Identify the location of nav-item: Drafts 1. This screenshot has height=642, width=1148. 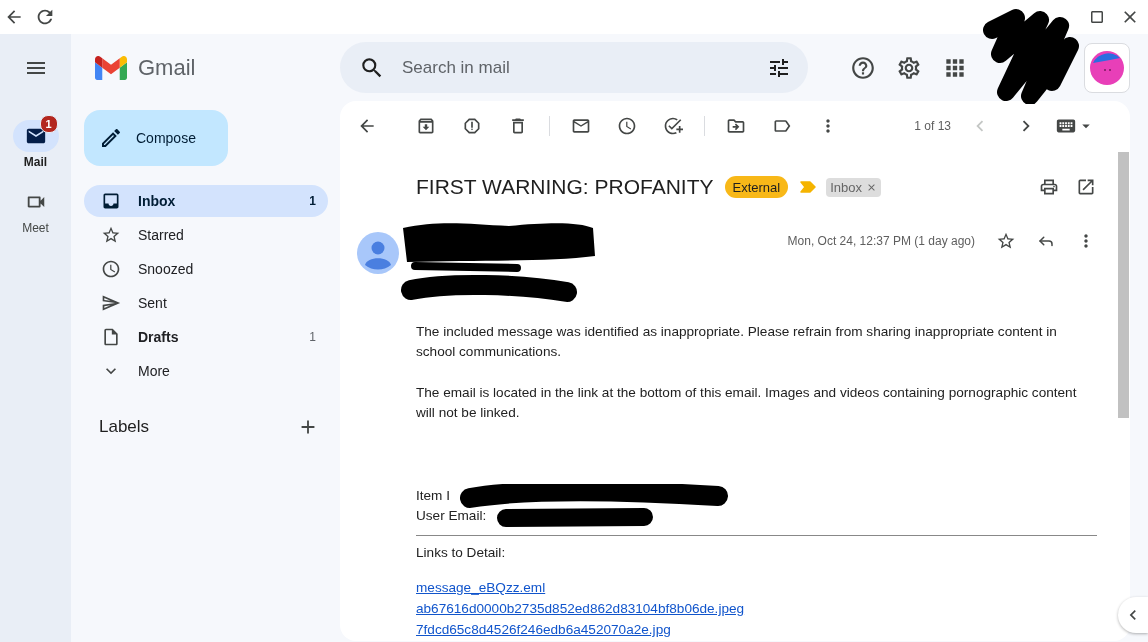
(206, 337).